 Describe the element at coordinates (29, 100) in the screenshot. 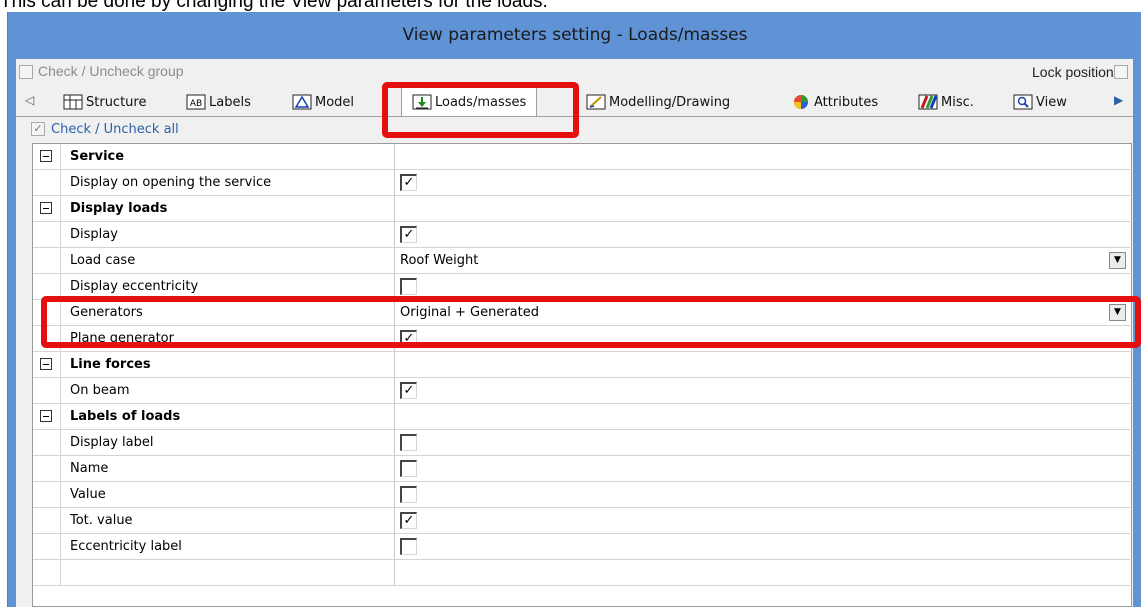

I see `scroll-left-icon: ◁` at that location.